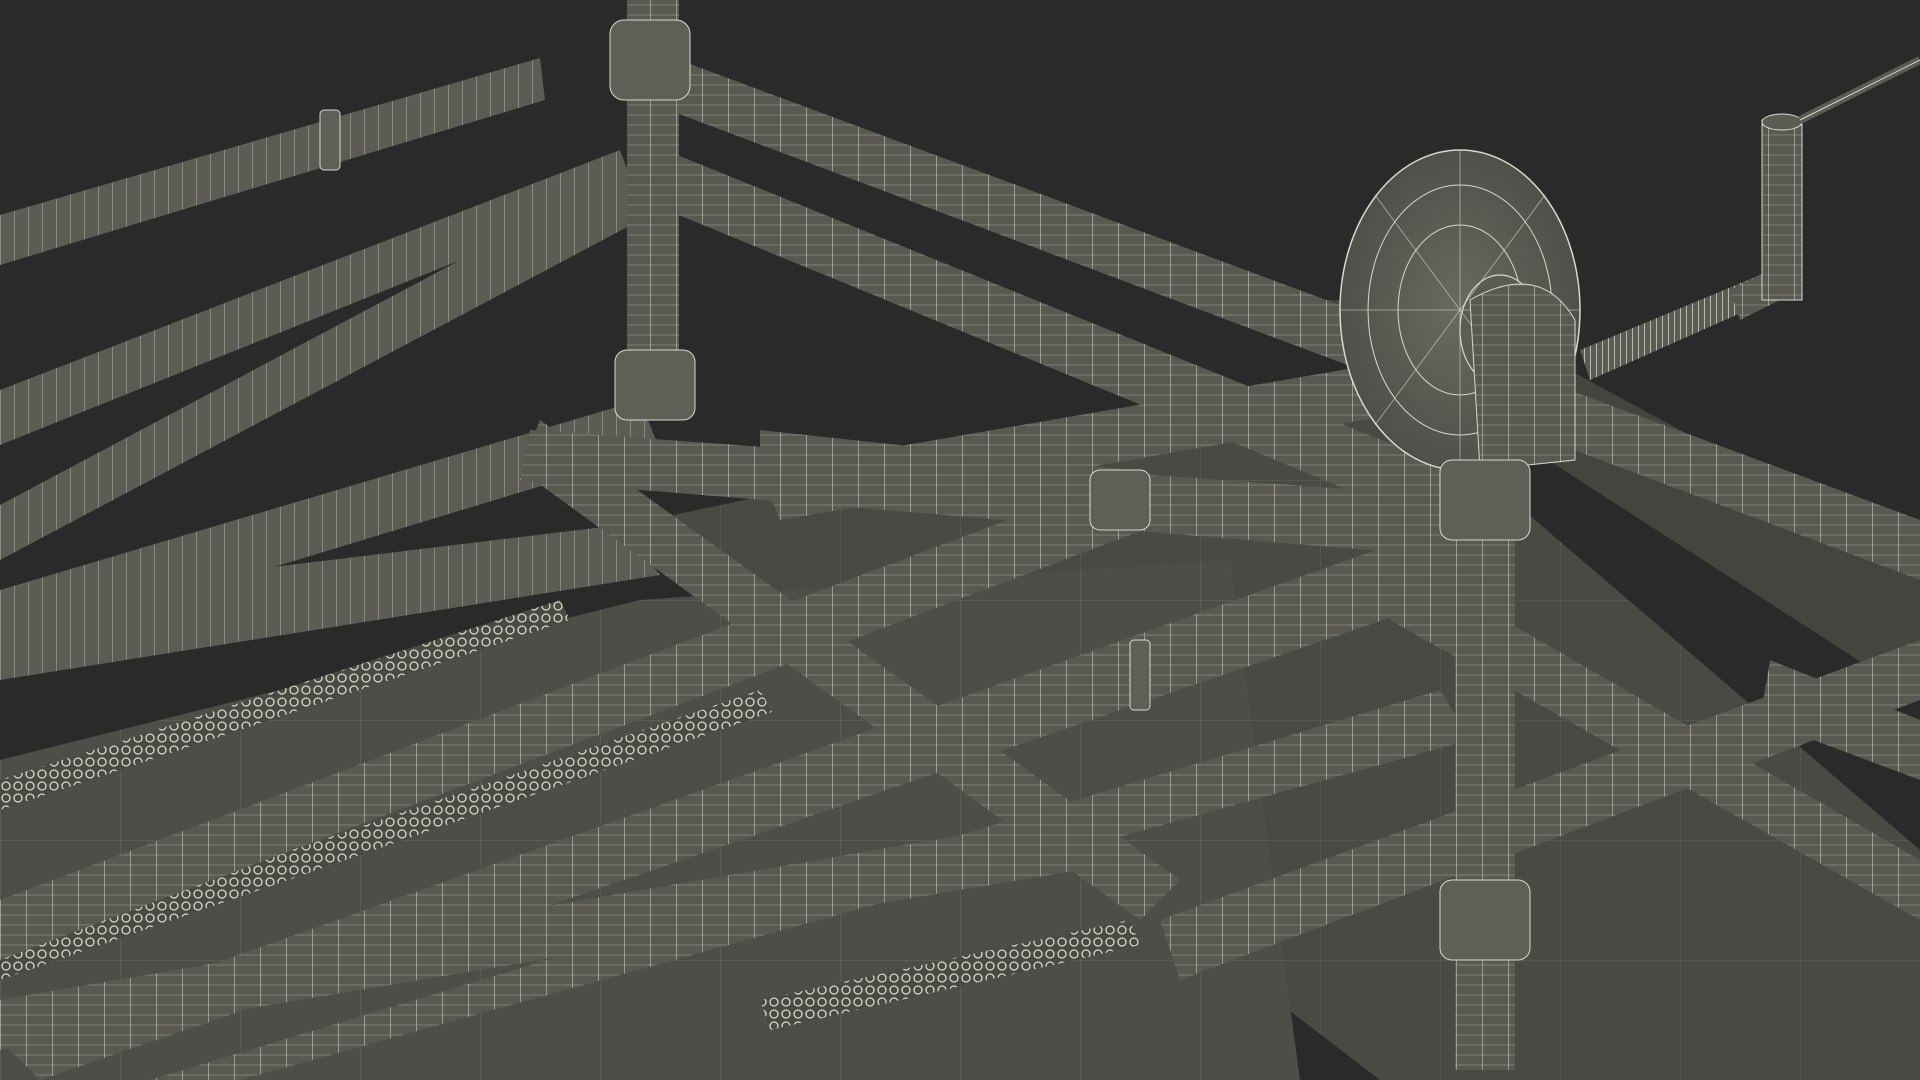  I want to click on threaded-rod-icon, so click(1750, 218).